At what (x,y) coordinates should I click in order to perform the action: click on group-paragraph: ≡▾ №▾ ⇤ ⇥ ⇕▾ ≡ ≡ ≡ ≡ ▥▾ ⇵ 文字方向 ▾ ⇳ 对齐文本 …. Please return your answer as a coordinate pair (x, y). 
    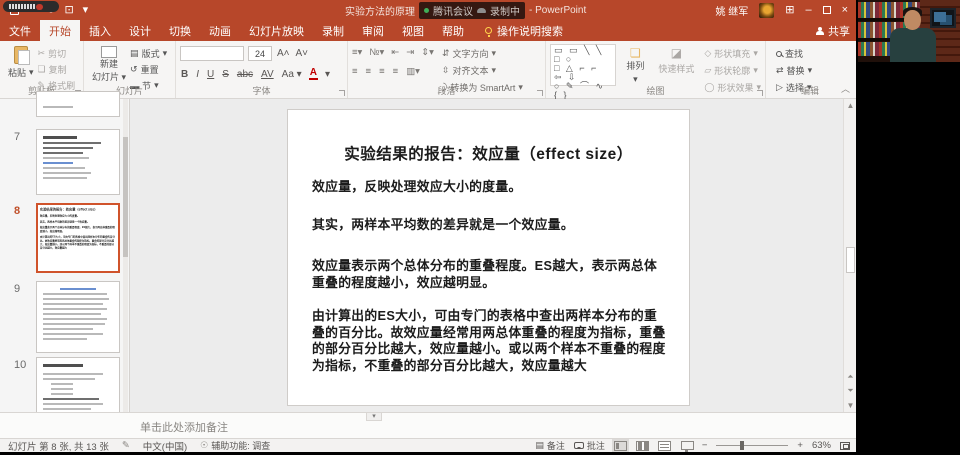
    Looking at the image, I should click on (447, 69).